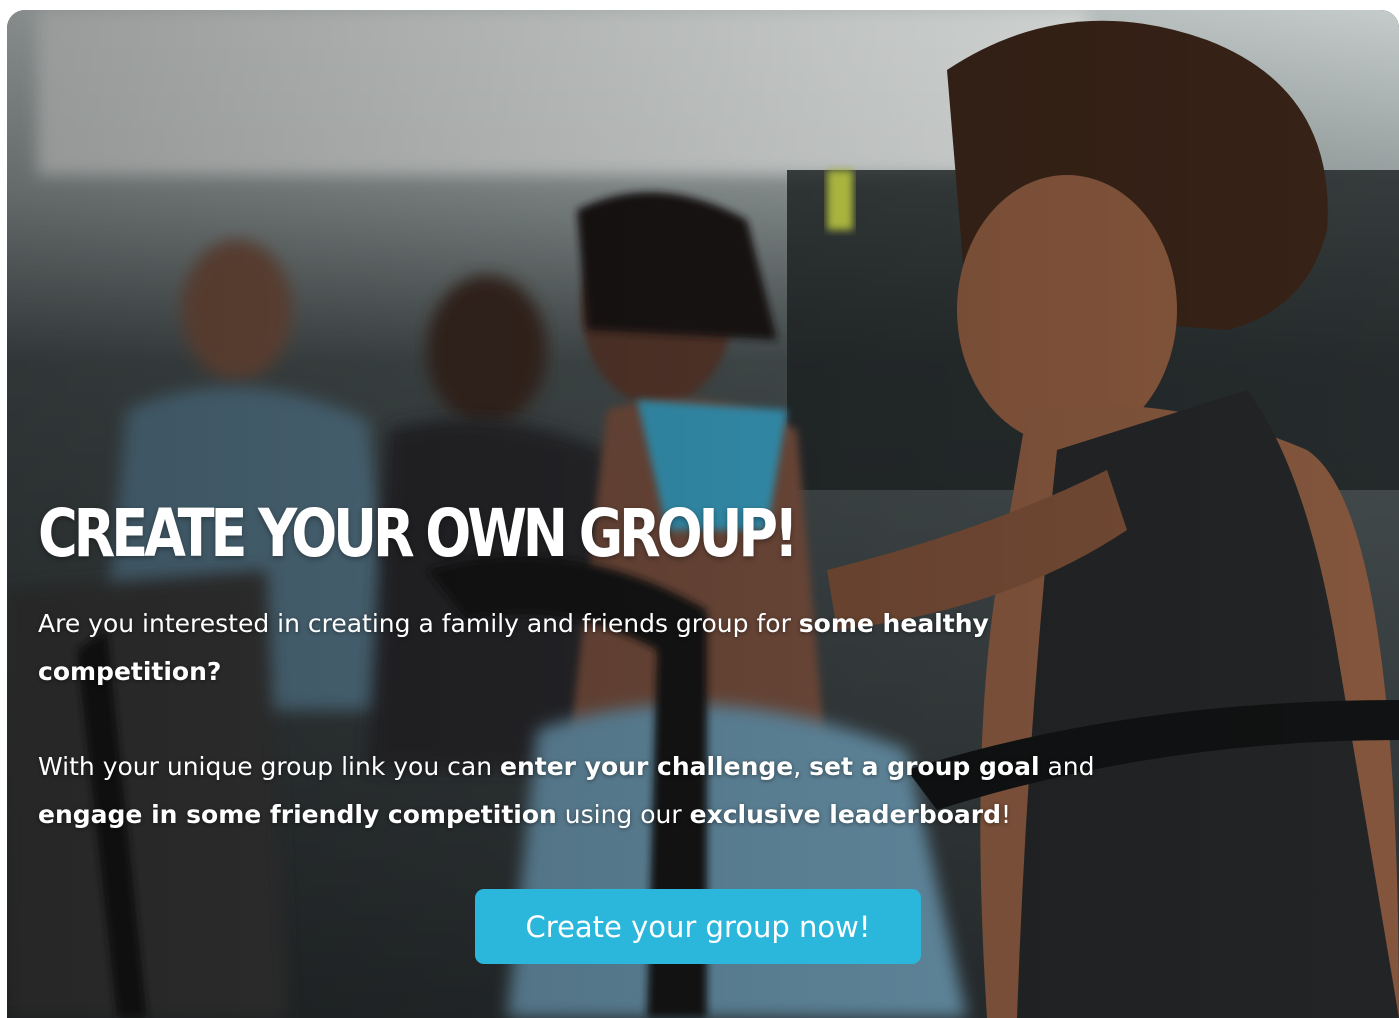 The height and width of the screenshot is (1018, 1399). What do you see at coordinates (418, 533) in the screenshot?
I see `hero-title: CREATE YOUR OWN GROUP!` at bounding box center [418, 533].